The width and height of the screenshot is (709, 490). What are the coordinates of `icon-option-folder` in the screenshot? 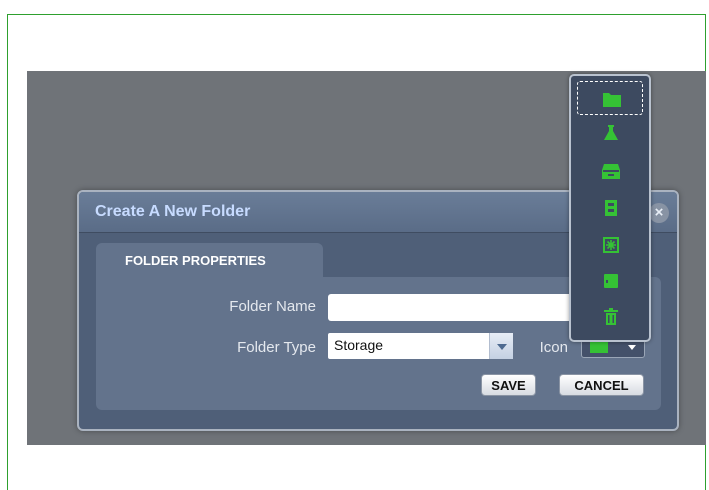 It's located at (610, 98).